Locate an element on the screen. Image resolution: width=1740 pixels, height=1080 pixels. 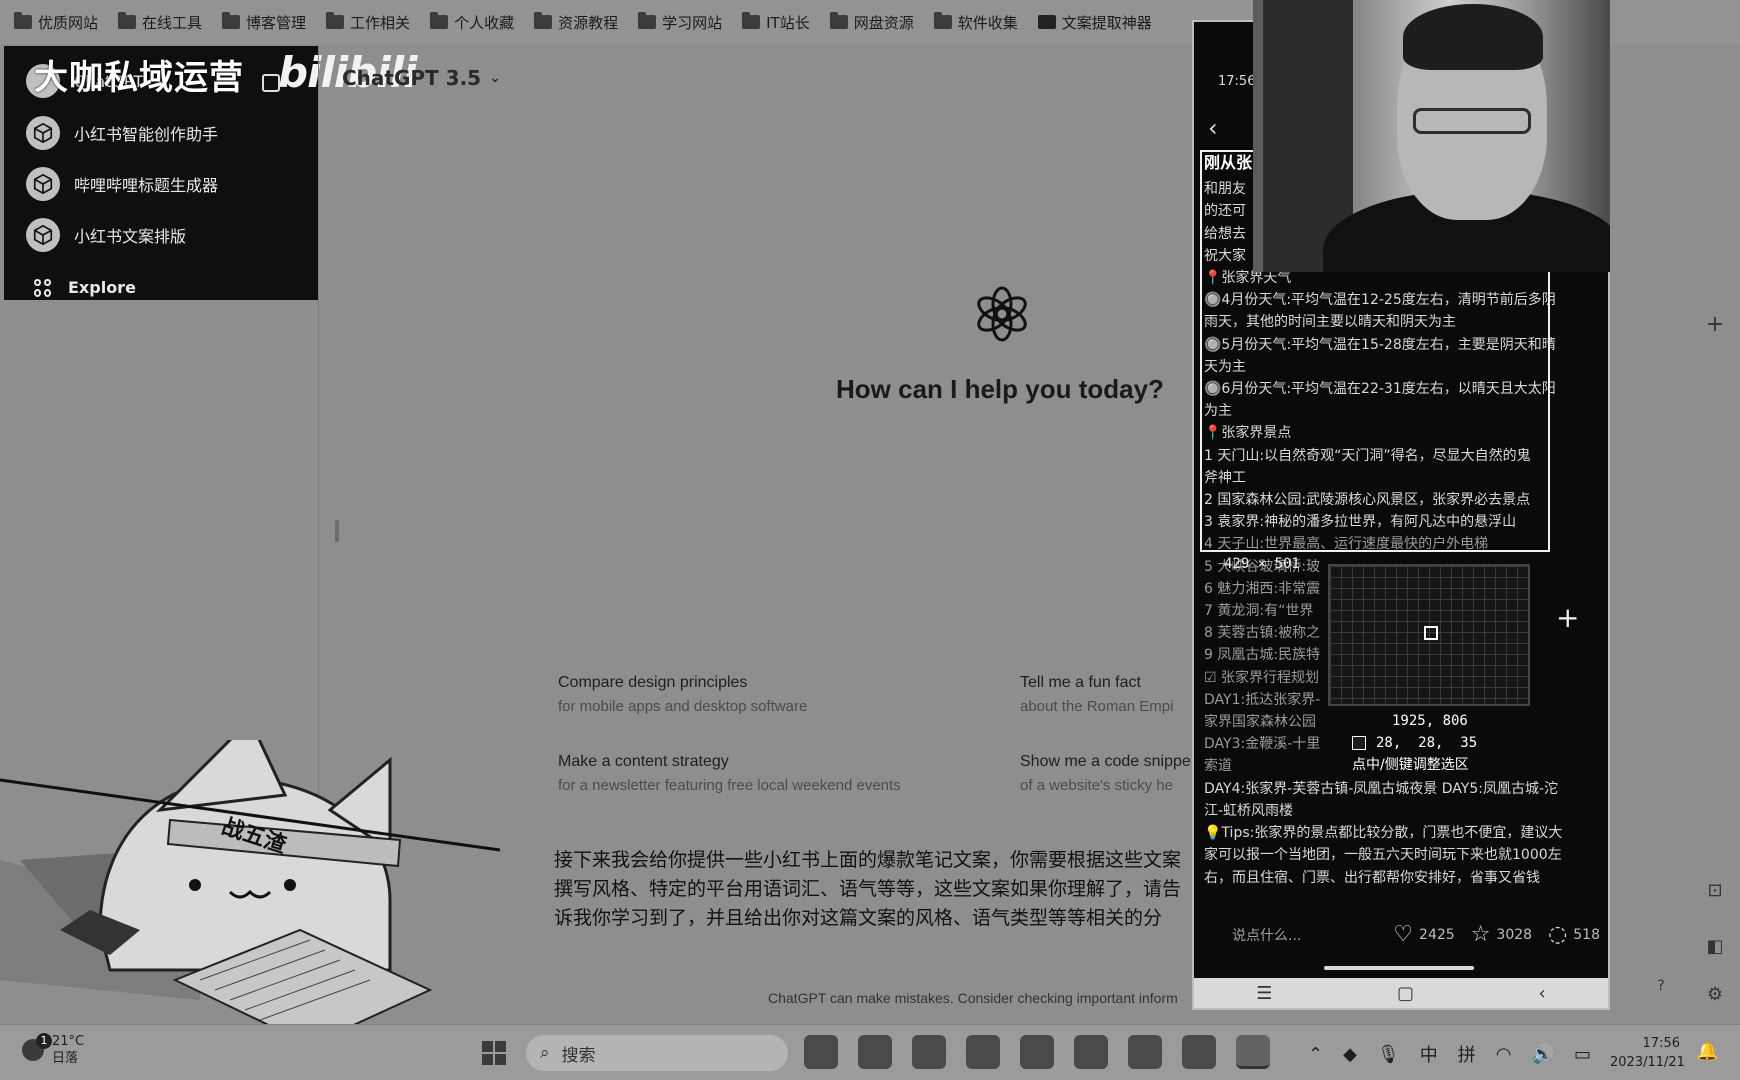
openai-logo-icon is located at coordinates (1002, 314).